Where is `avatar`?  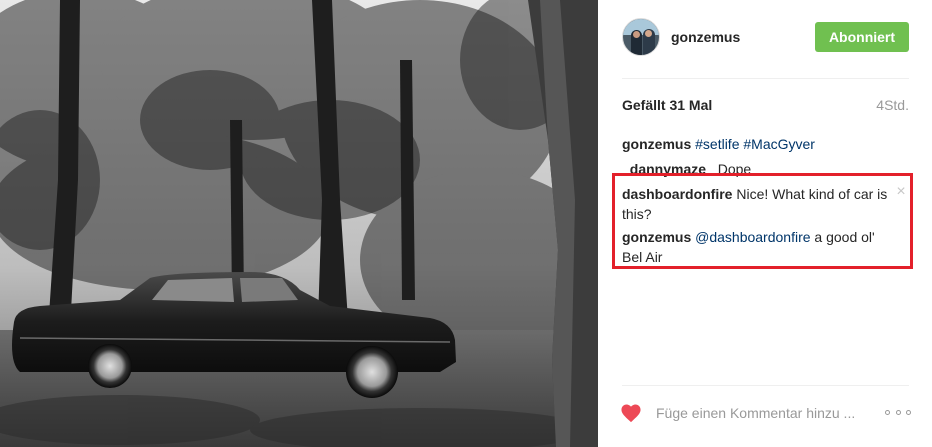
avatar is located at coordinates (641, 37).